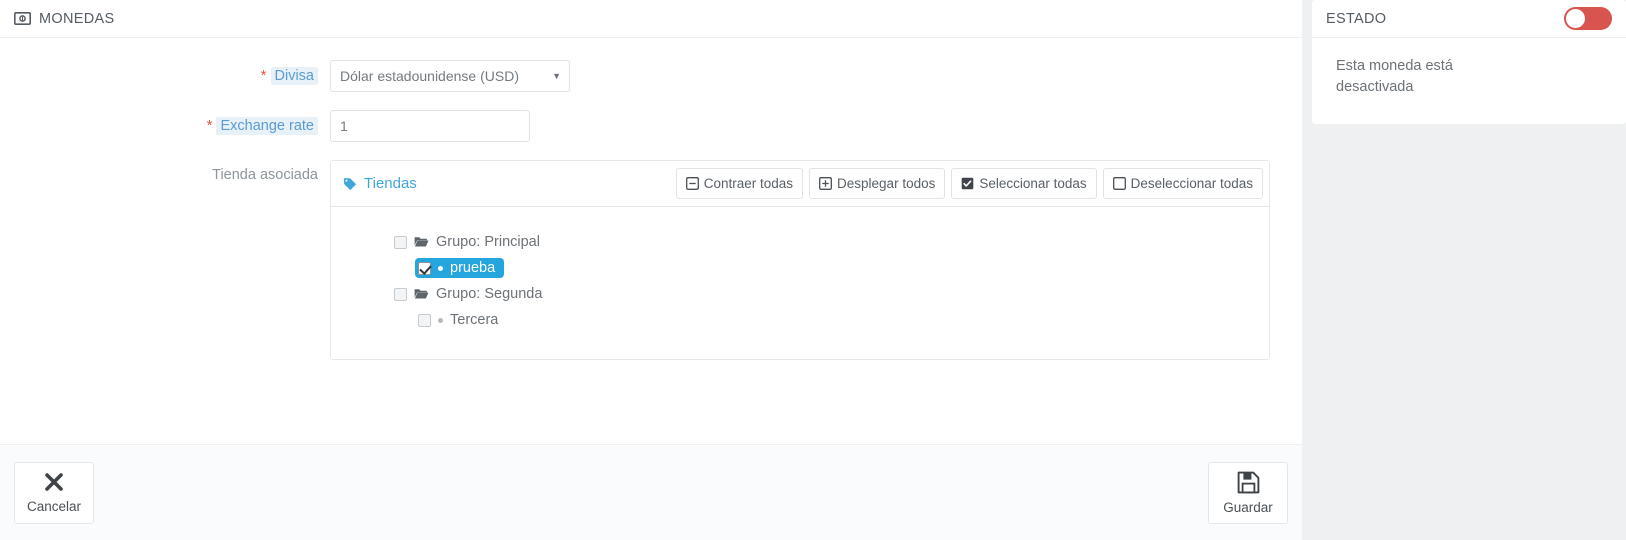 This screenshot has width=1626, height=540. Describe the element at coordinates (816, 76) in the screenshot. I see `divisa-field-cell: Dólar estadounidense (USD) ▼` at that location.